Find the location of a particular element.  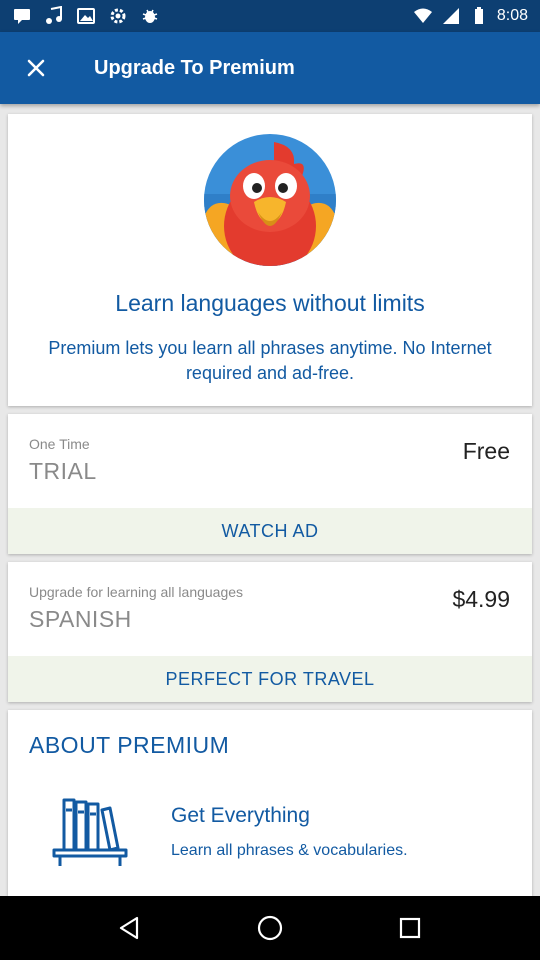

recents-icon is located at coordinates (410, 928).